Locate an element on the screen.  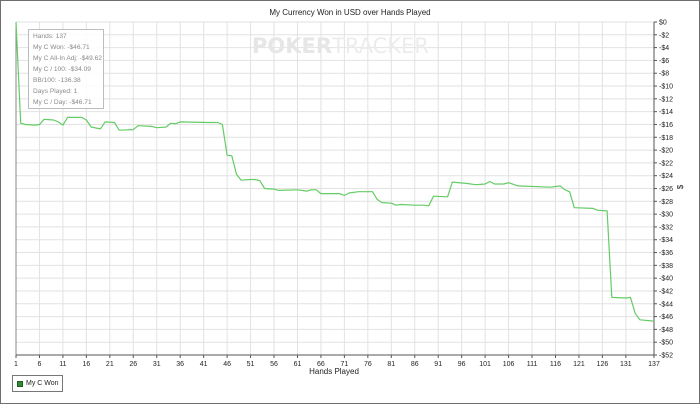
legend: My C Won is located at coordinates (37, 383).